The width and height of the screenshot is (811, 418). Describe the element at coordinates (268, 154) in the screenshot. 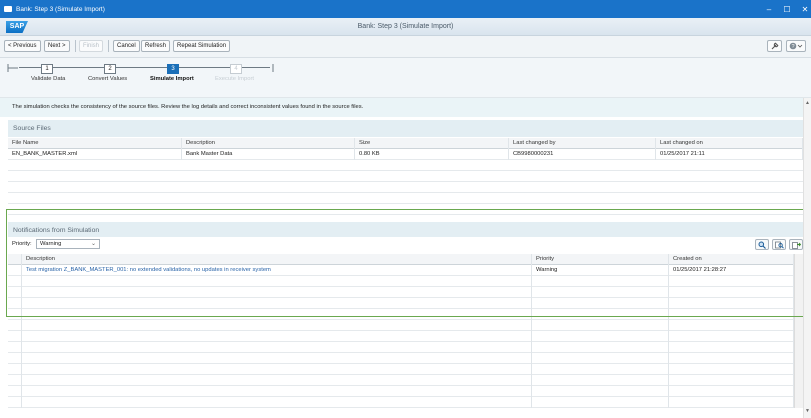

I see `table-cell: Bank Master Data` at that location.